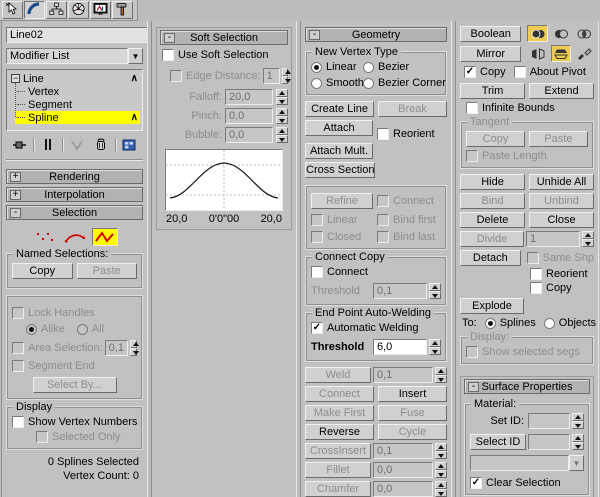 This screenshot has width=600, height=497. I want to click on area-selection-checkbox: Area Selection:, so click(57, 348).